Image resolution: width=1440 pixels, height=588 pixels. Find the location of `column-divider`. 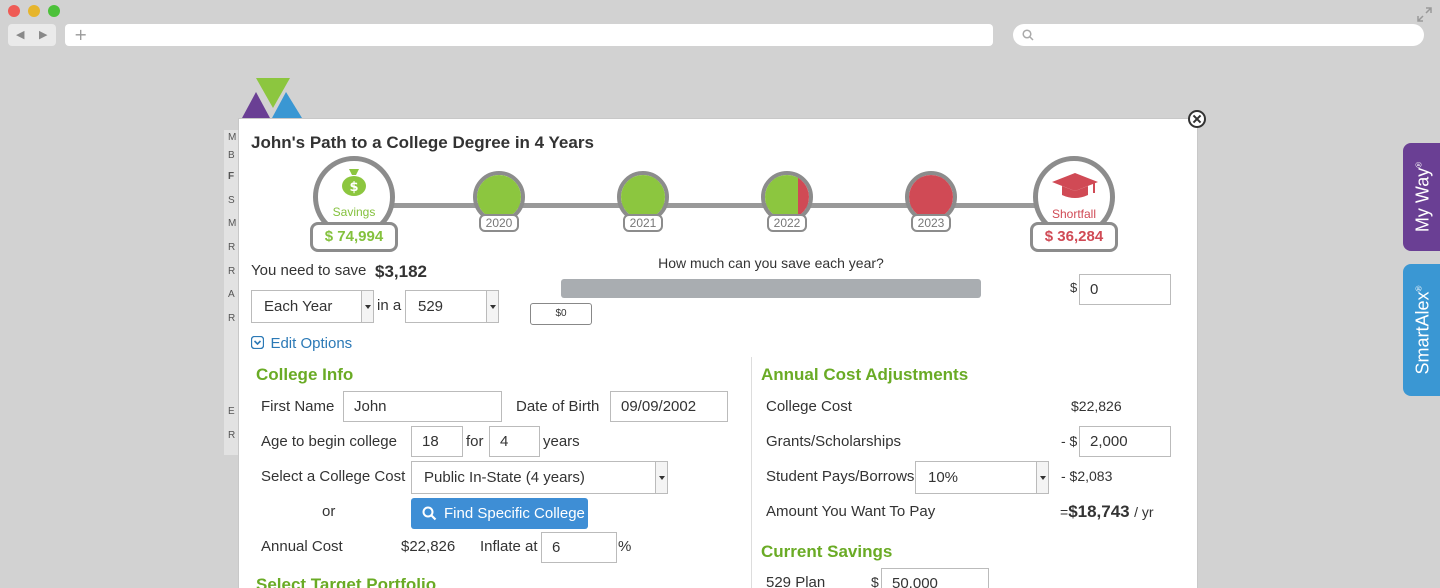

column-divider is located at coordinates (751, 472).